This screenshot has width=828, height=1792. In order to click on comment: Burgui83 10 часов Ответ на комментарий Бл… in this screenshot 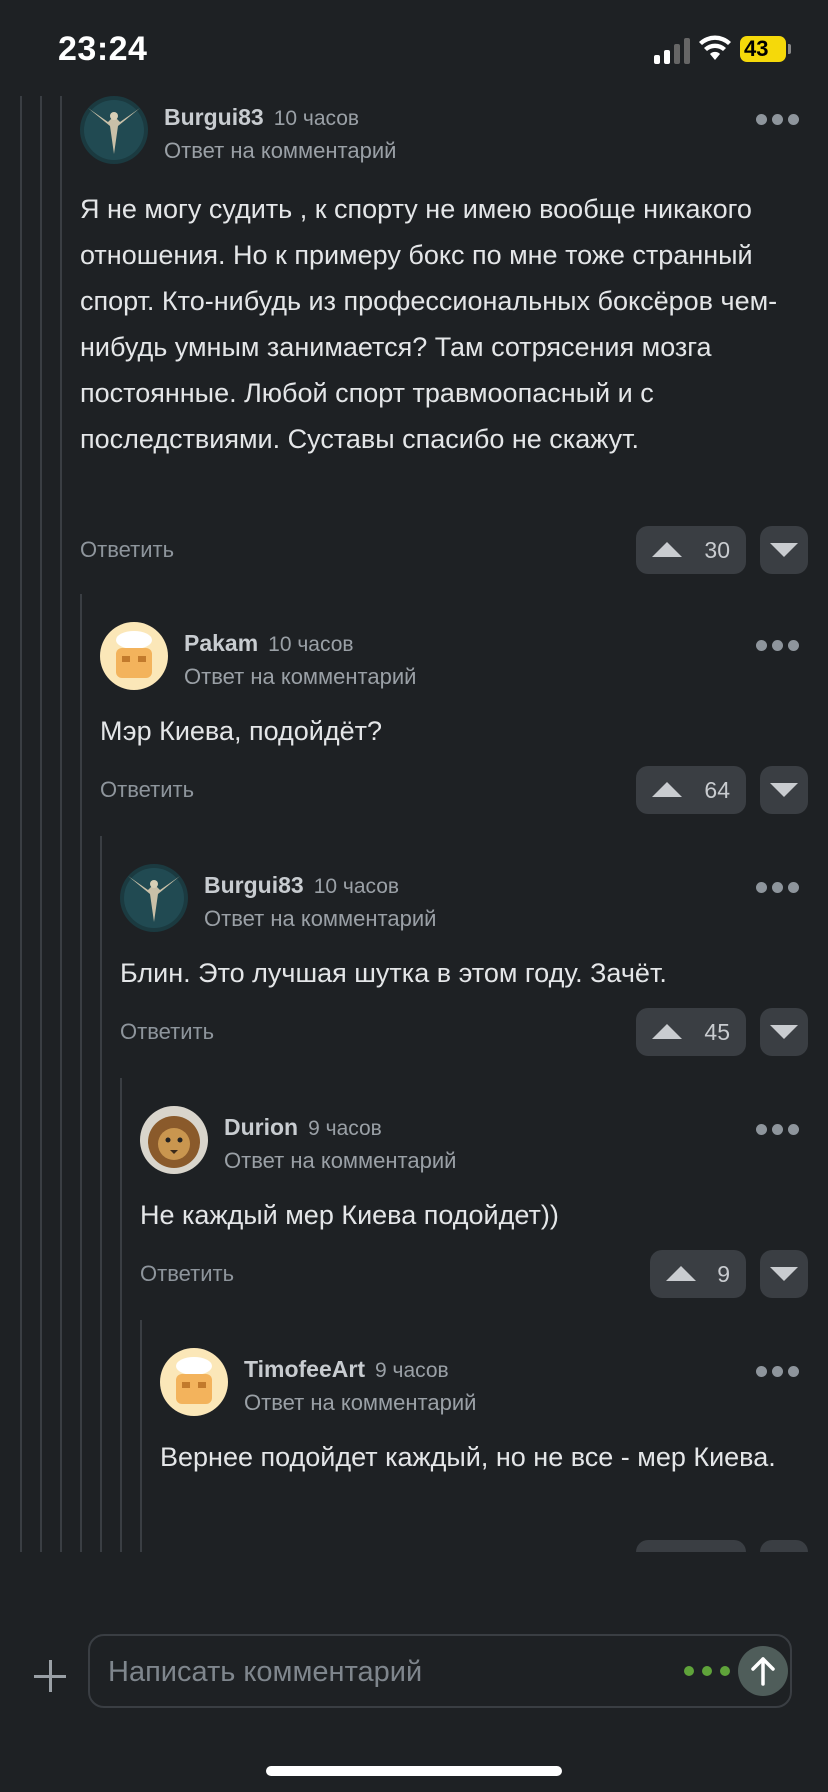, I will do `click(464, 964)`.